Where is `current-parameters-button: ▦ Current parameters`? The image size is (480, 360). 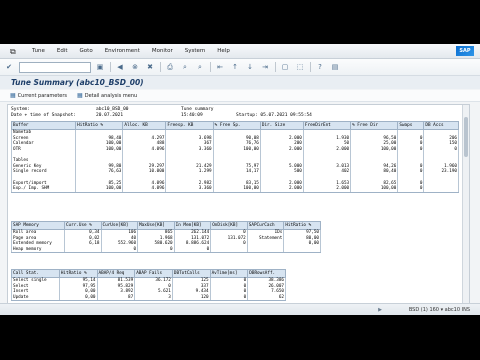 current-parameters-button: ▦ Current parameters is located at coordinates (38, 95).